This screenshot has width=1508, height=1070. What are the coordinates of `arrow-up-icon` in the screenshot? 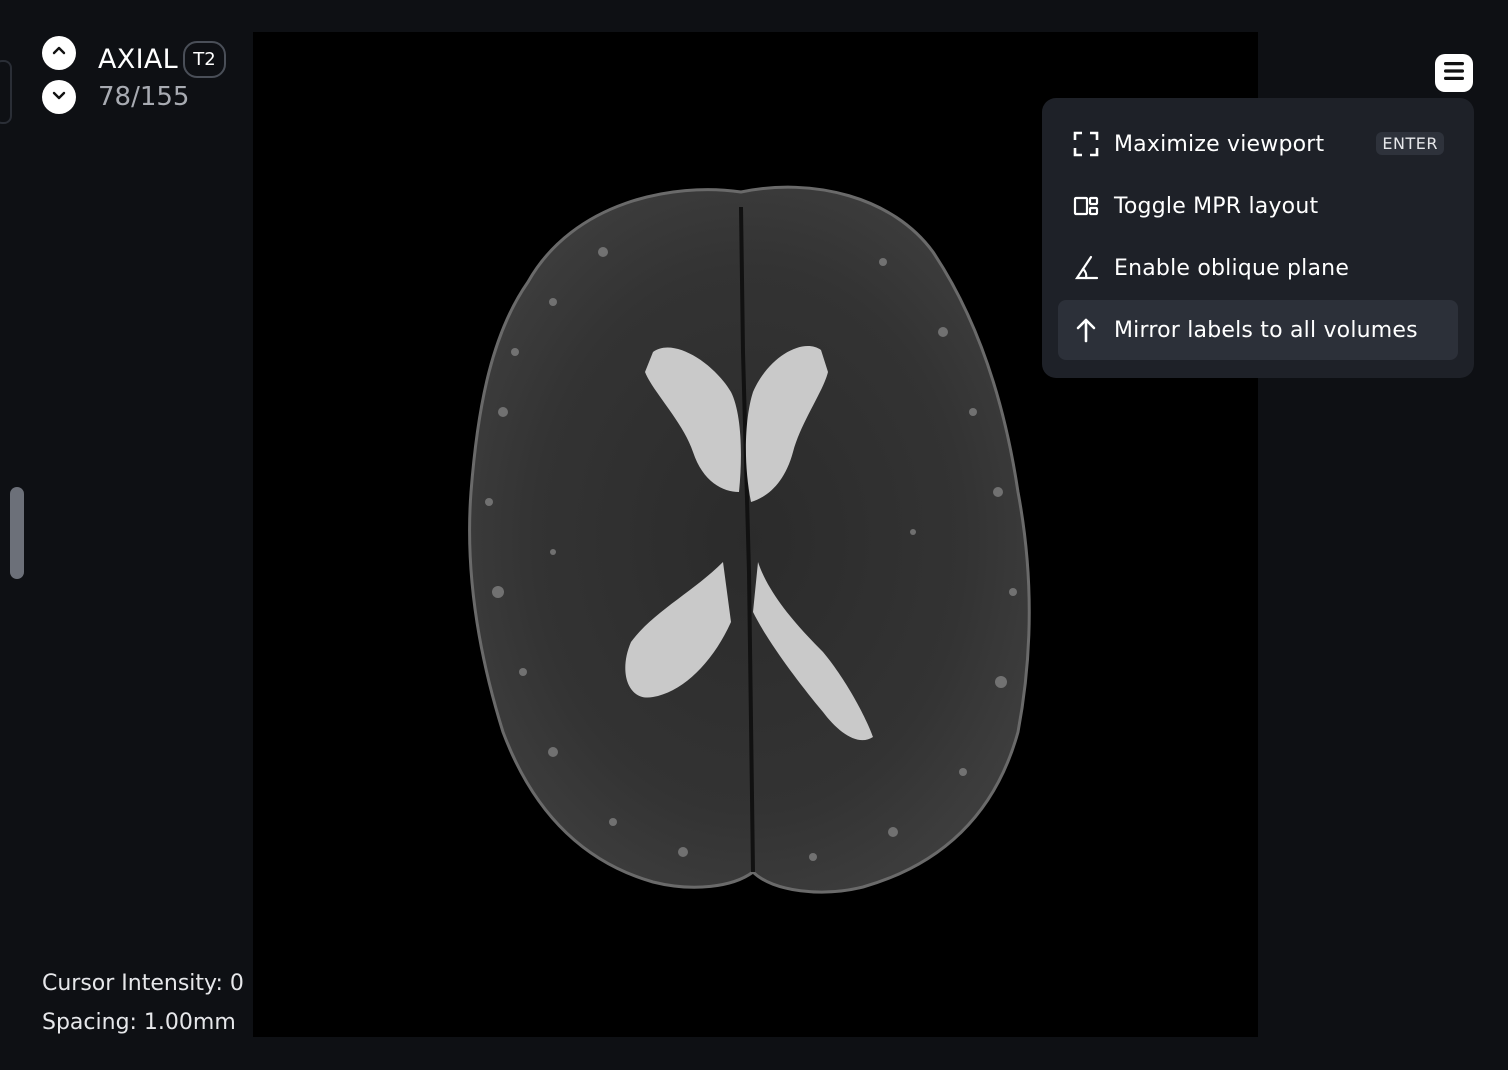 It's located at (1086, 330).